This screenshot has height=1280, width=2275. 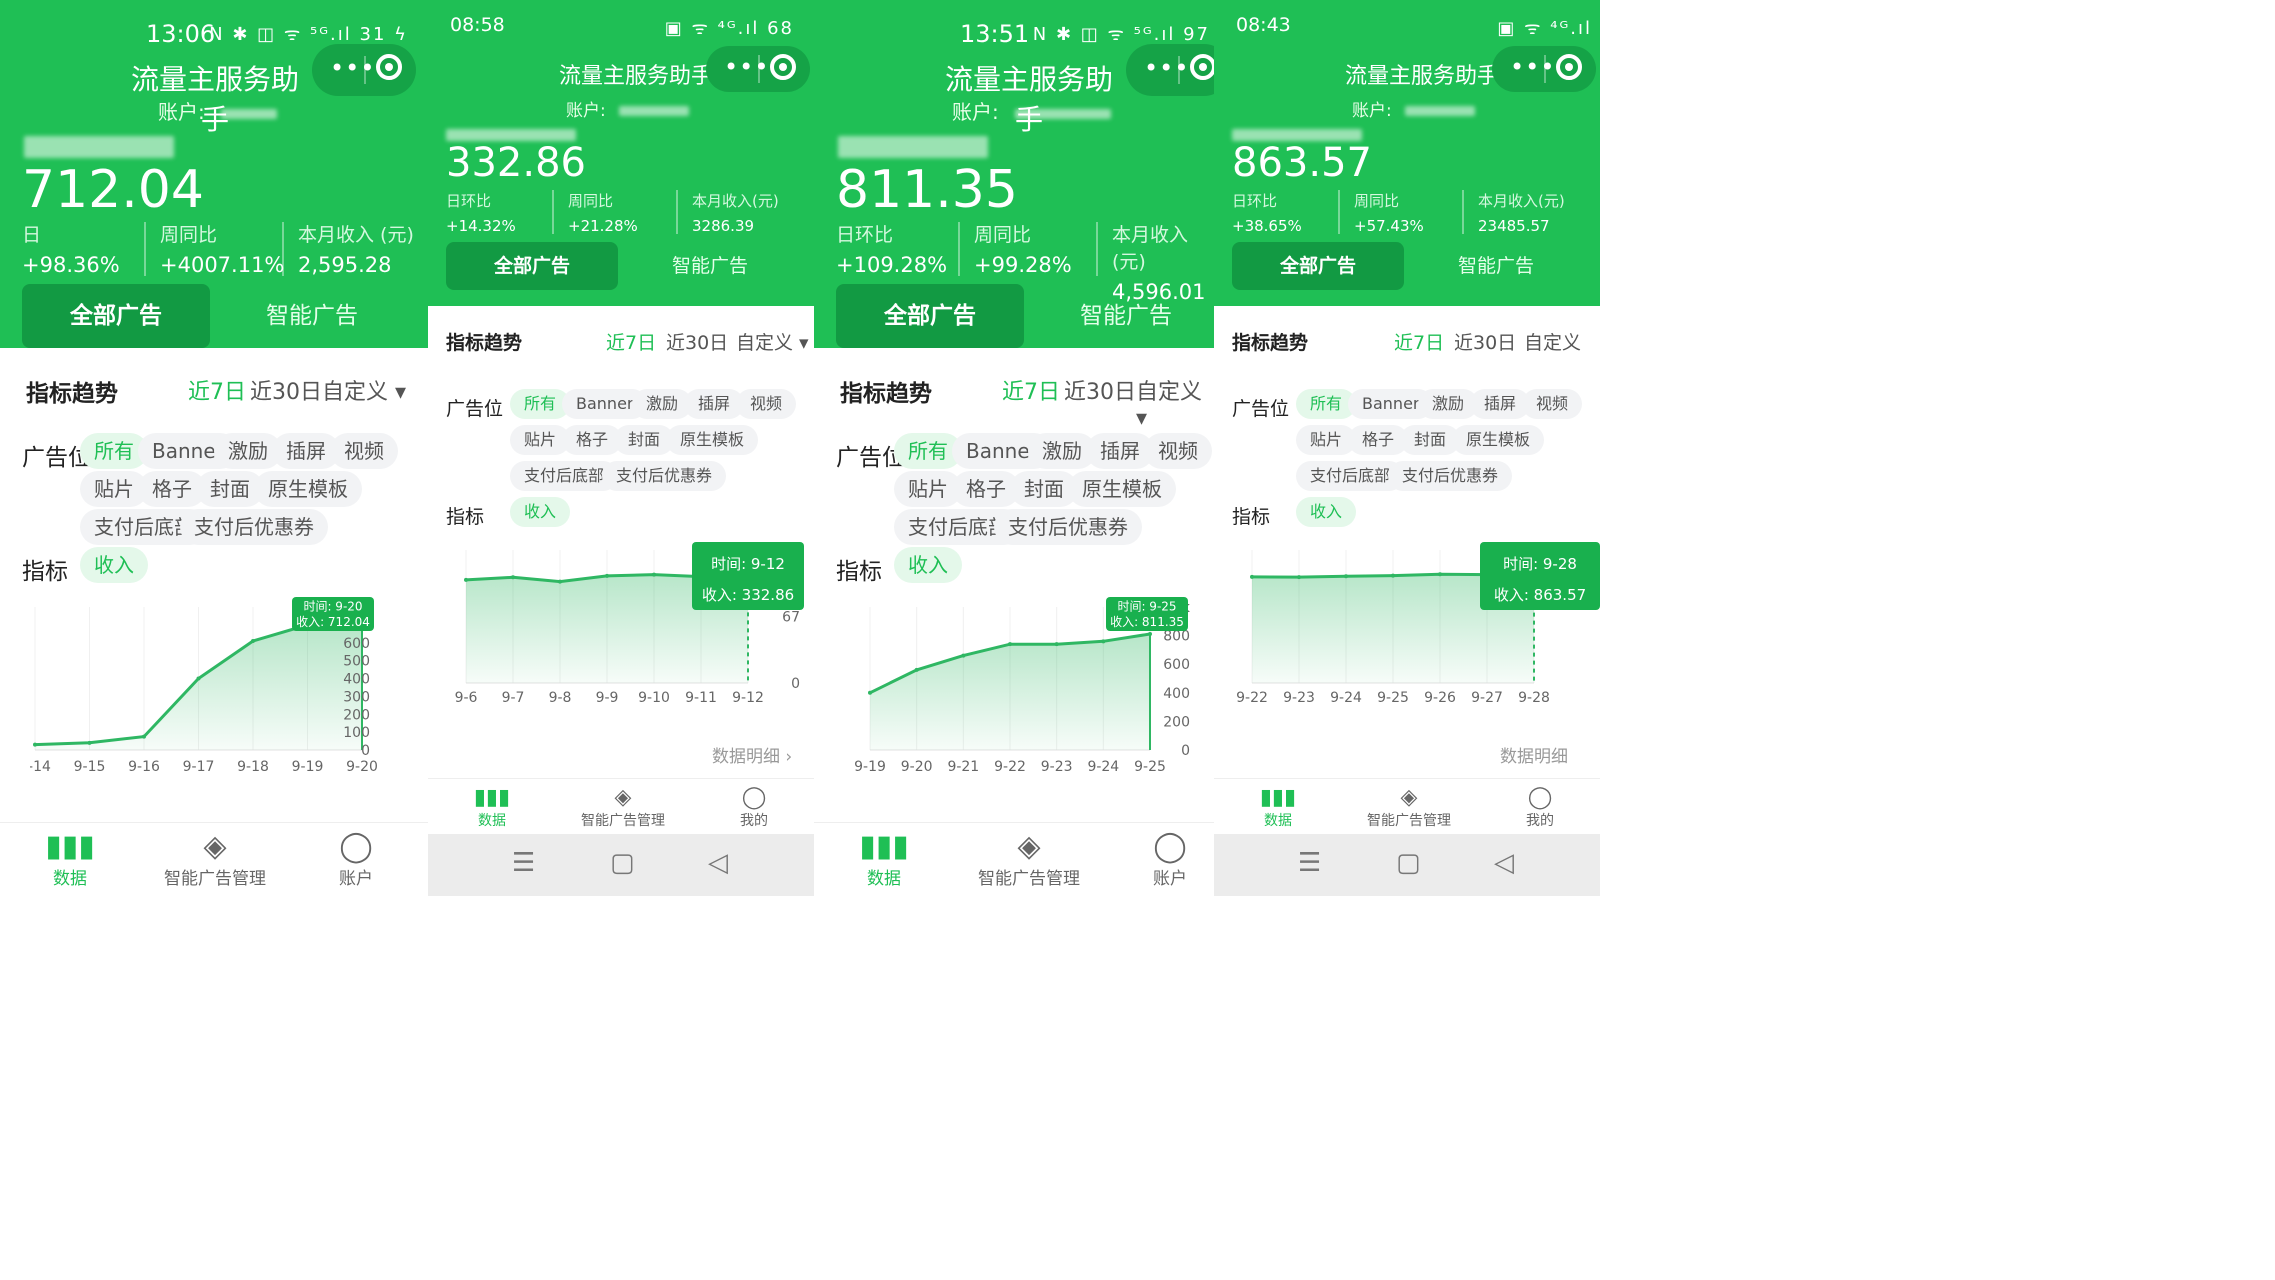 What do you see at coordinates (1552, 341) in the screenshot?
I see `range-custom: 自定义` at bounding box center [1552, 341].